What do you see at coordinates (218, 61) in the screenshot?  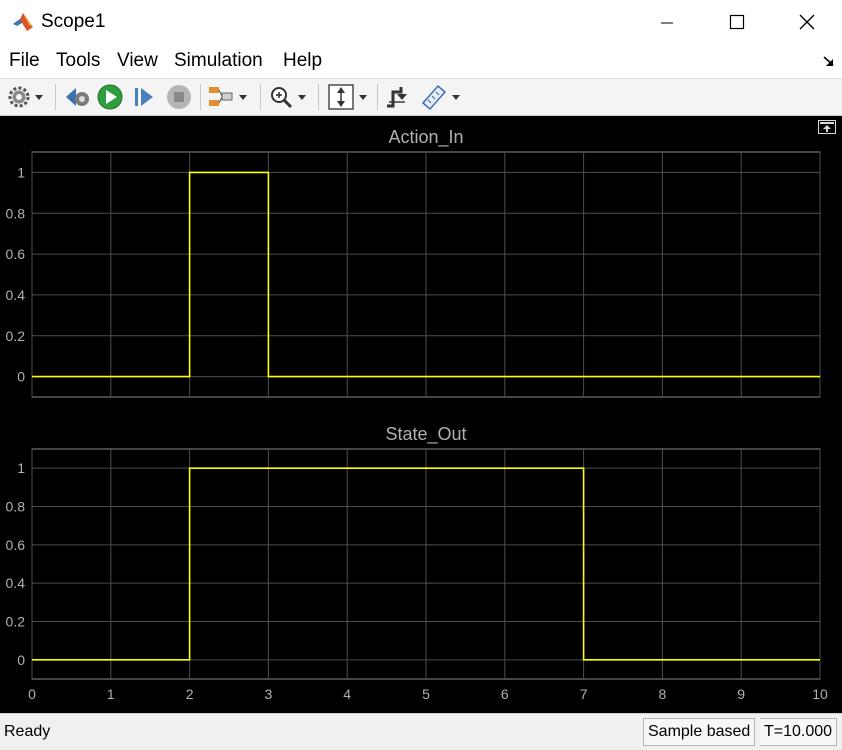 I see `menu-simulation: Simulation` at bounding box center [218, 61].